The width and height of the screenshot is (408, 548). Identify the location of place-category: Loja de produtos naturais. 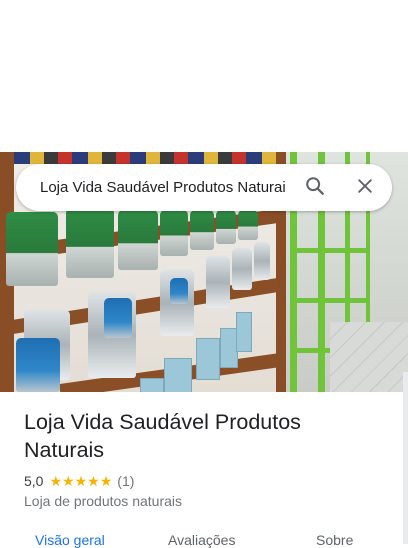
(103, 501).